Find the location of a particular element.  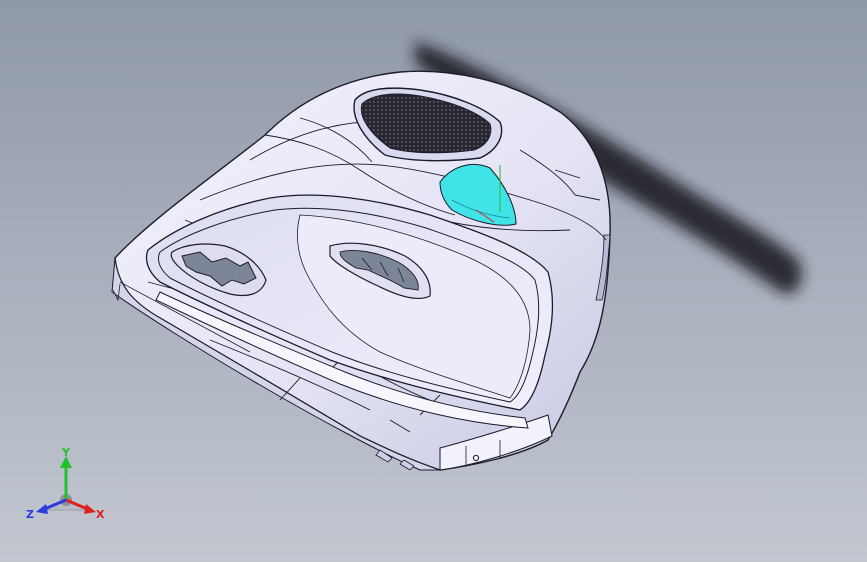

x-axis-label: X is located at coordinates (100, 514).